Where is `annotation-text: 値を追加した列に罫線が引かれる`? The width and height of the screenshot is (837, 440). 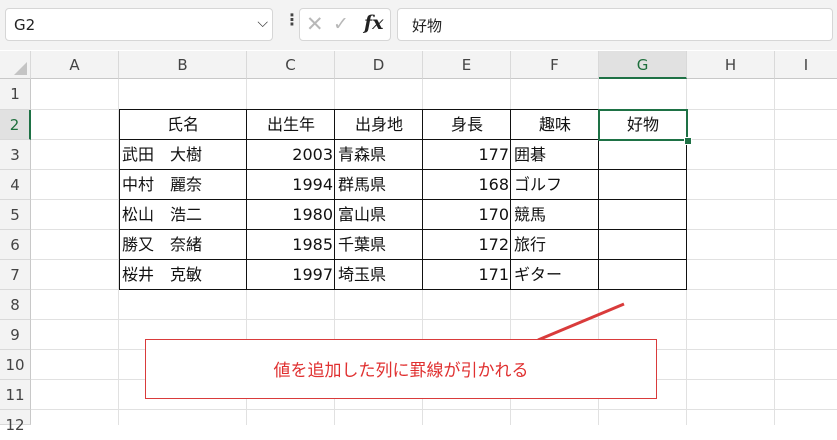
annotation-text: 値を追加した列に罫線が引かれる is located at coordinates (401, 371).